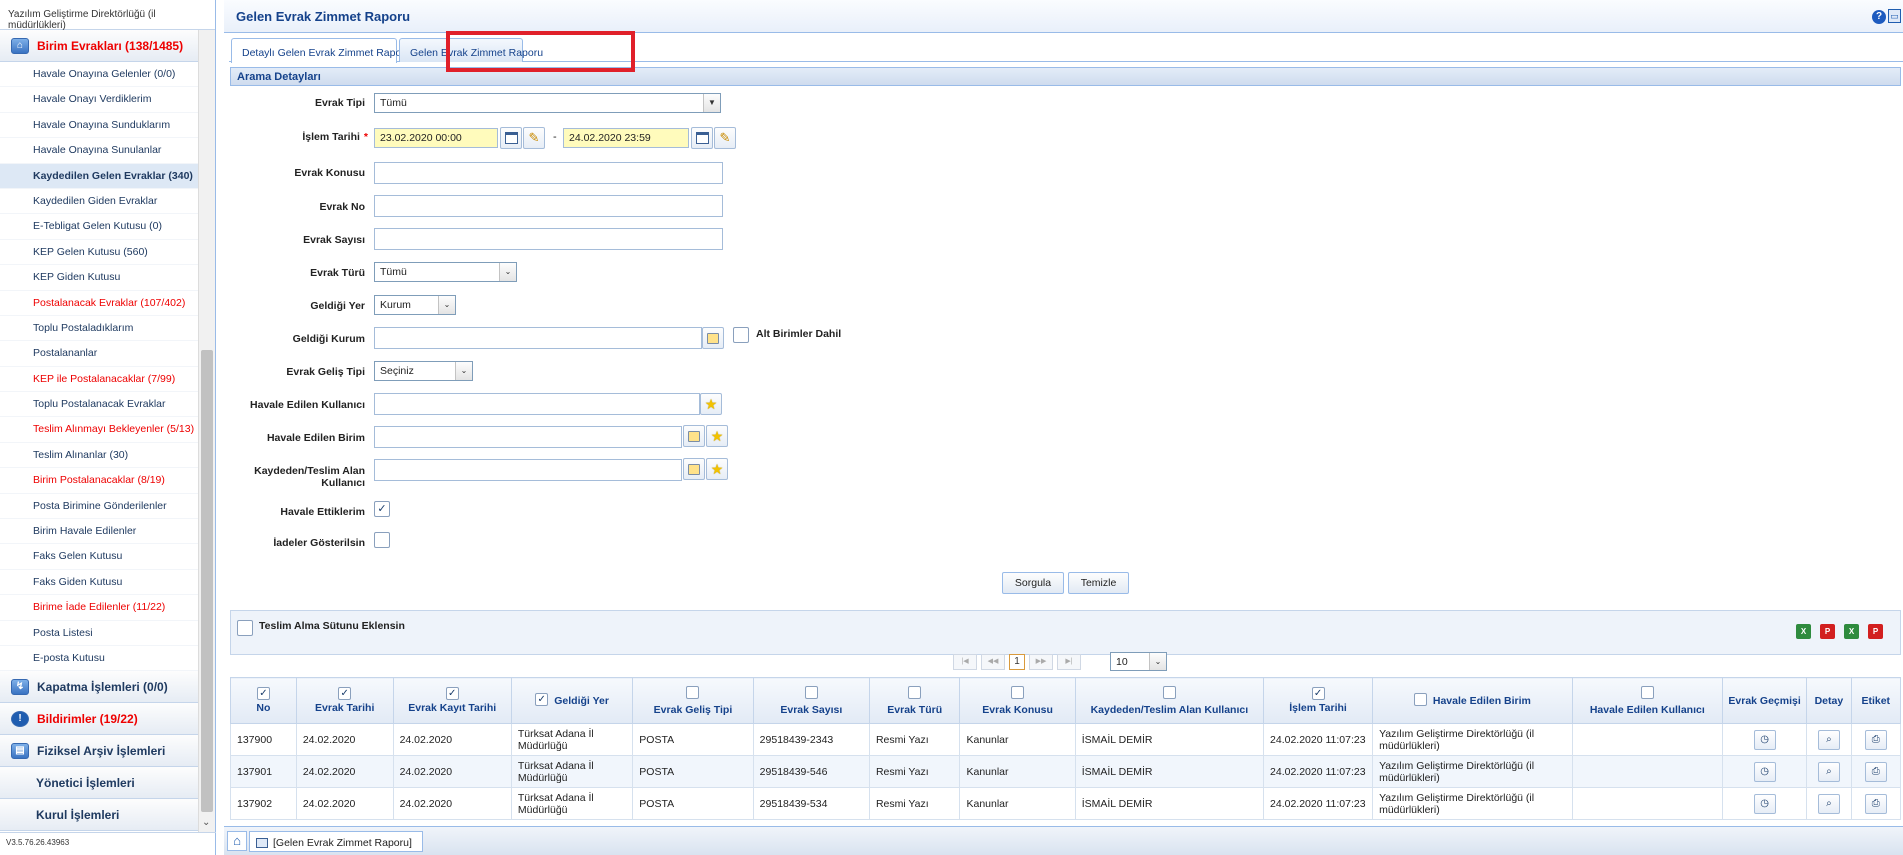 The image size is (1903, 855). I want to click on sidebar-item: Teslim Alınanlar (30), so click(99, 455).